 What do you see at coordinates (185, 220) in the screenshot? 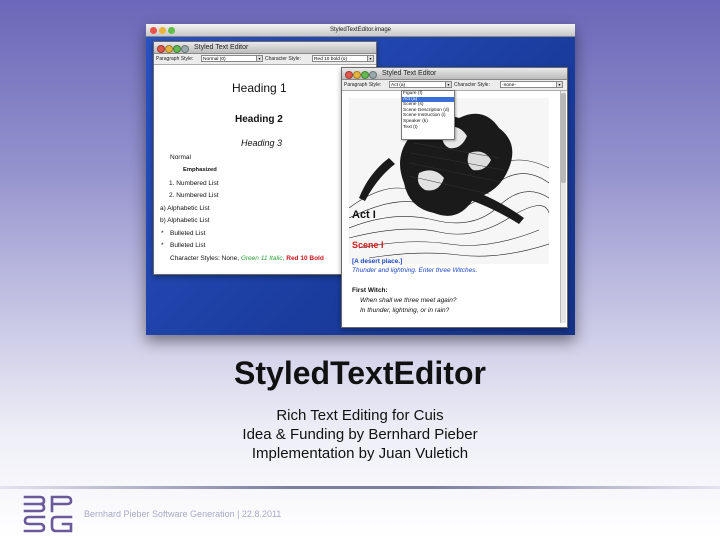
I see `alphabetic-list-item: b) Alphabetic List` at bounding box center [185, 220].